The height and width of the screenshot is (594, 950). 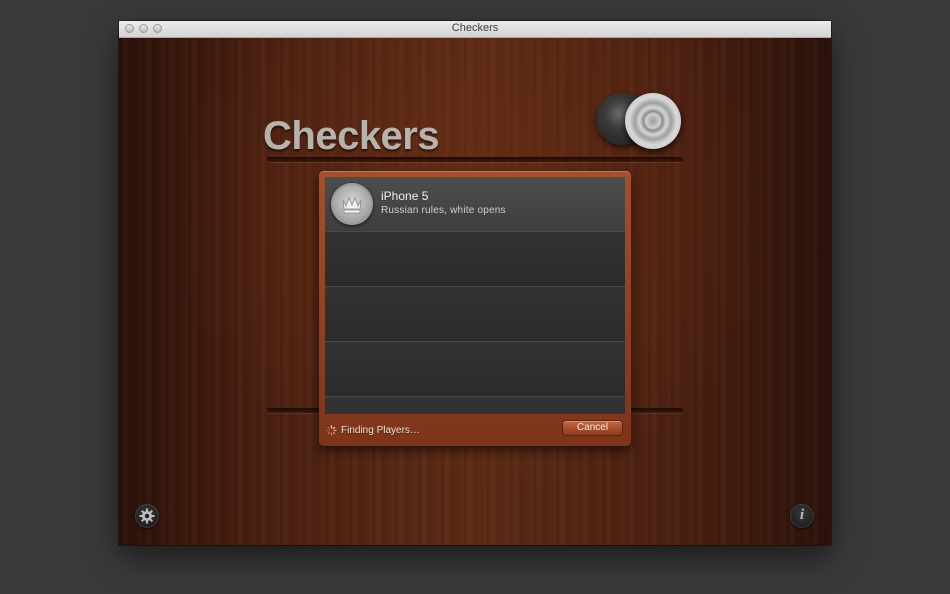 I want to click on player-name: iPhone 5, so click(x=405, y=196).